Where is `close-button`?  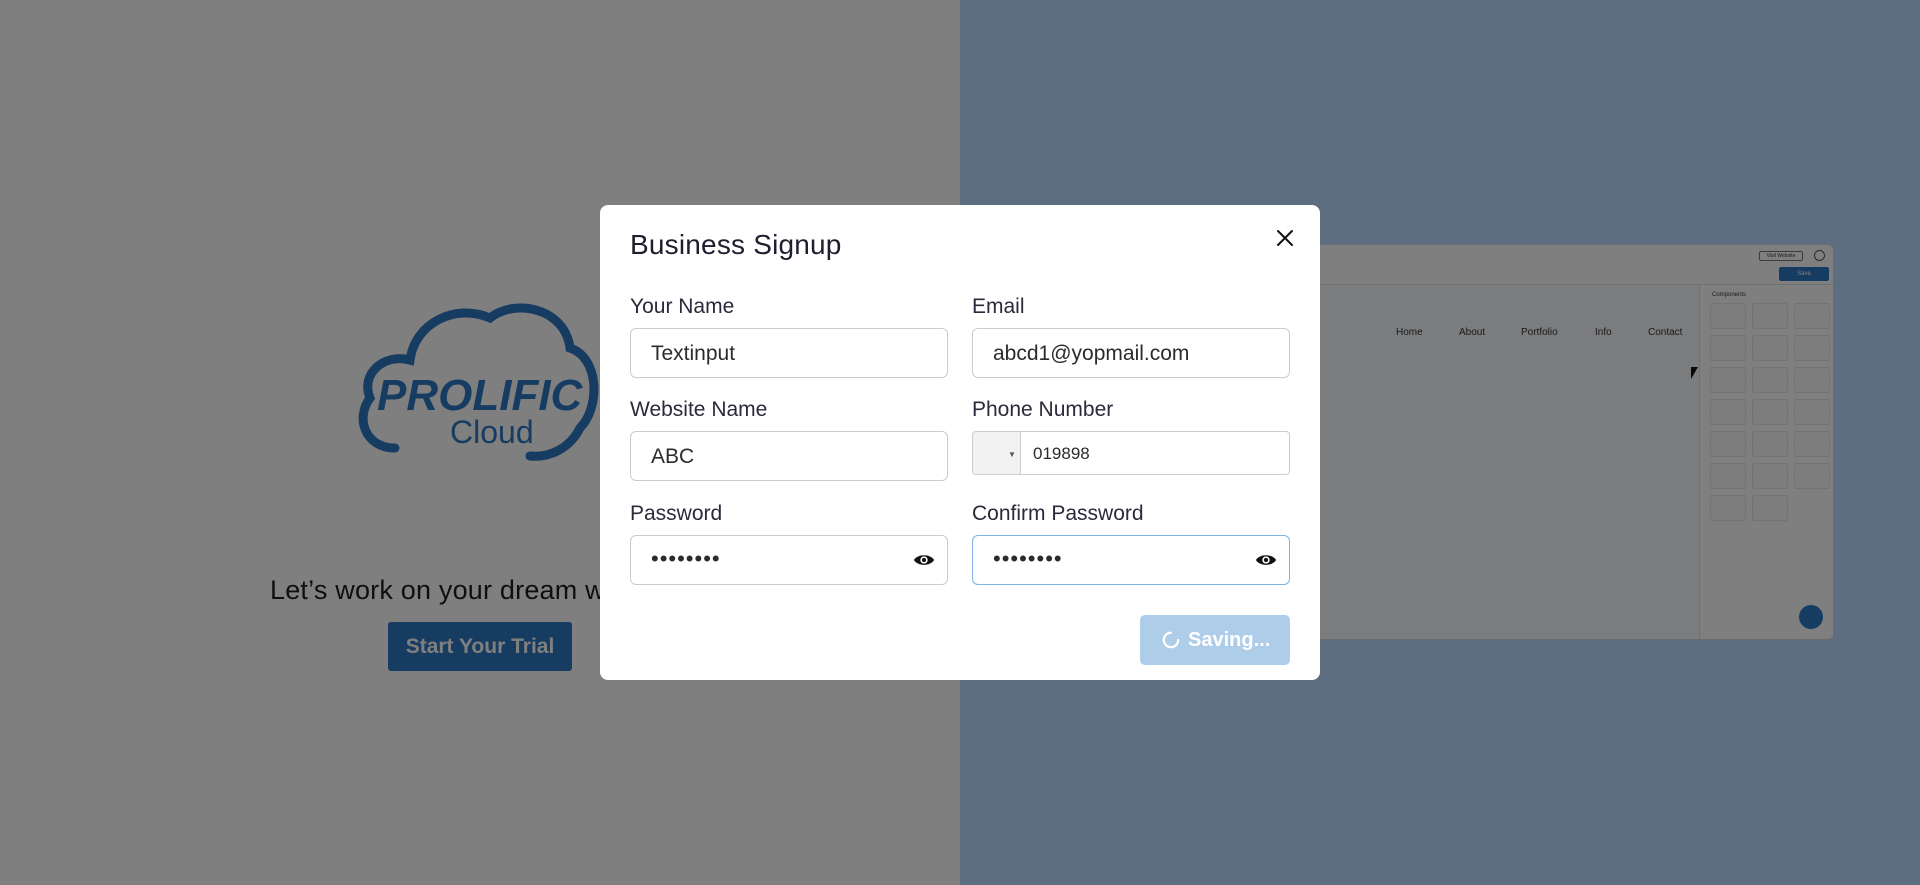 close-button is located at coordinates (1285, 238).